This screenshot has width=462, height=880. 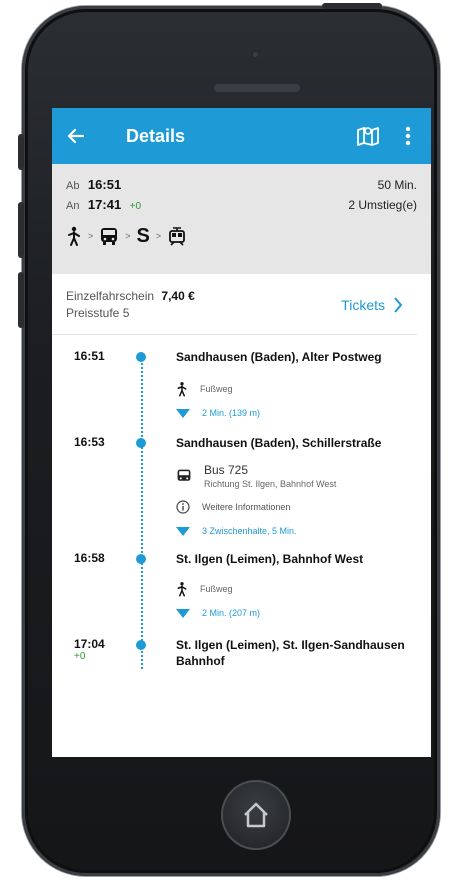 What do you see at coordinates (226, 470) in the screenshot?
I see `bus-line: Bus 725` at bounding box center [226, 470].